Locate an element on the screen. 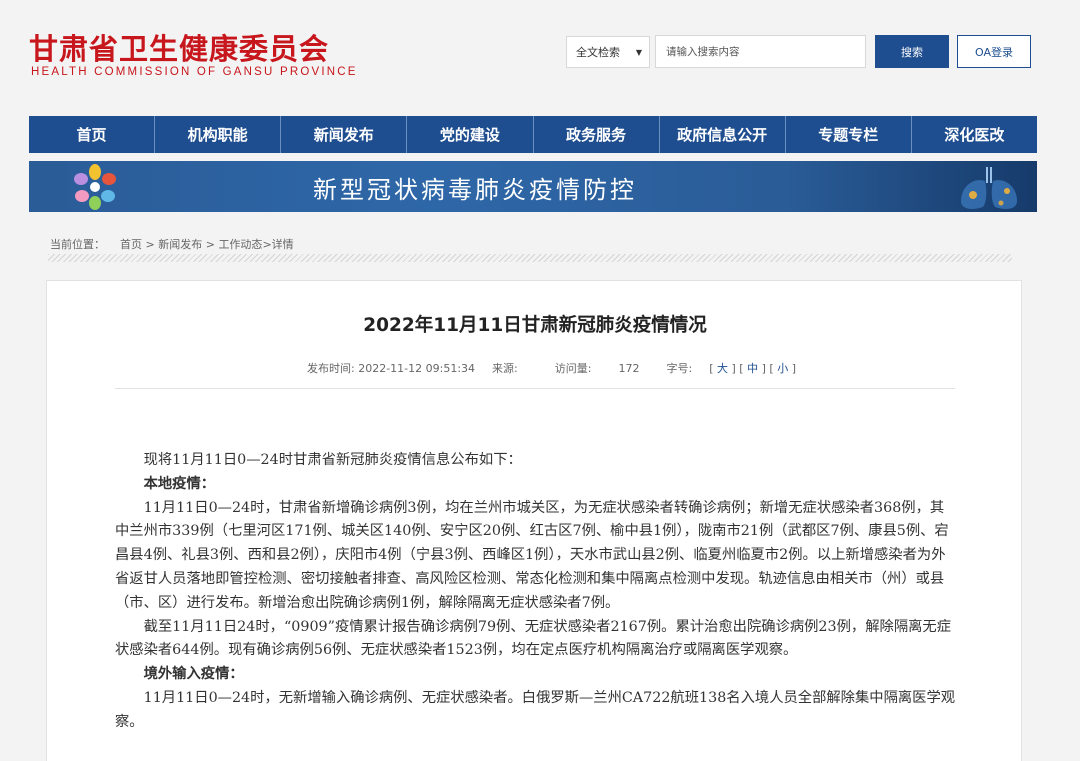  search-scope-select: 全文检索 ▼ is located at coordinates (608, 52).